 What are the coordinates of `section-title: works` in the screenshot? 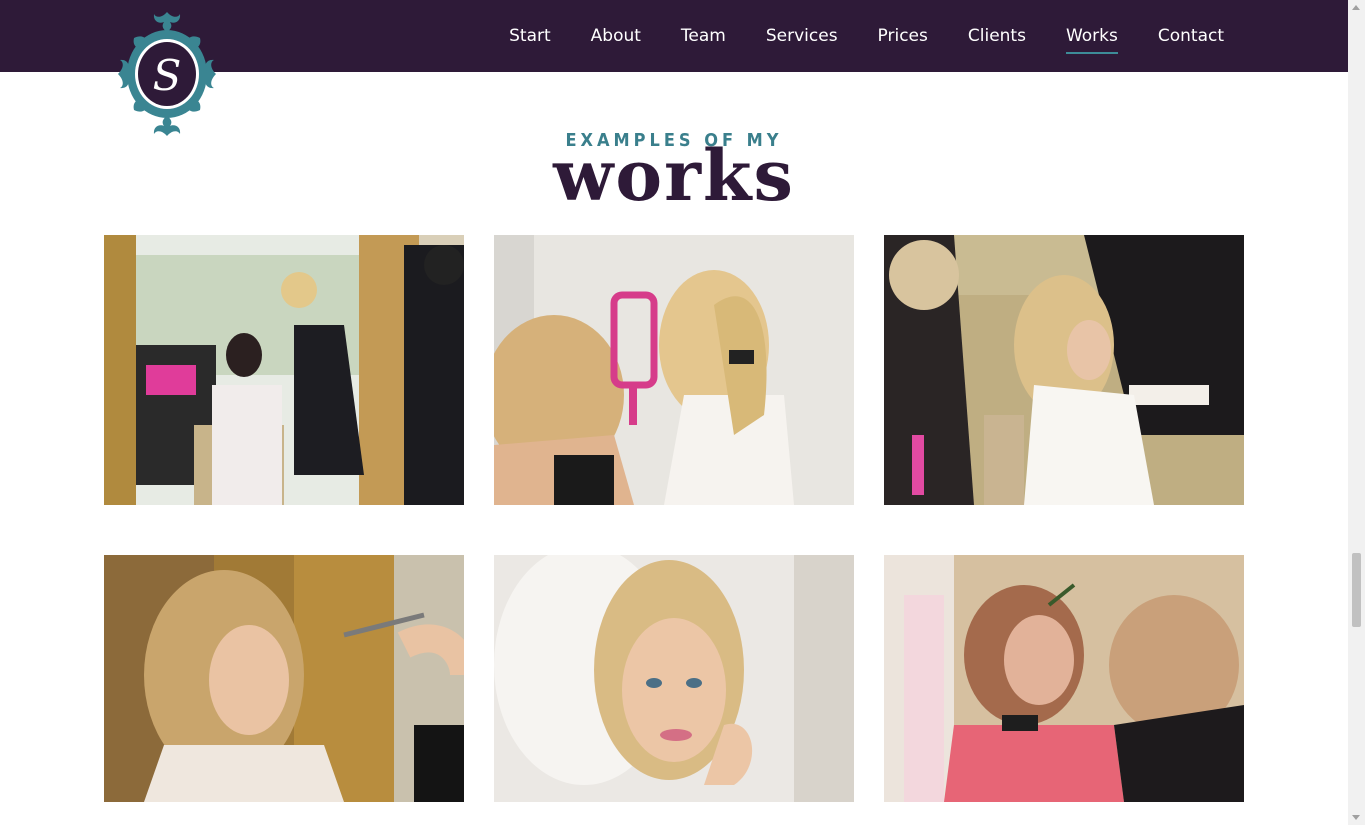 It's located at (674, 175).